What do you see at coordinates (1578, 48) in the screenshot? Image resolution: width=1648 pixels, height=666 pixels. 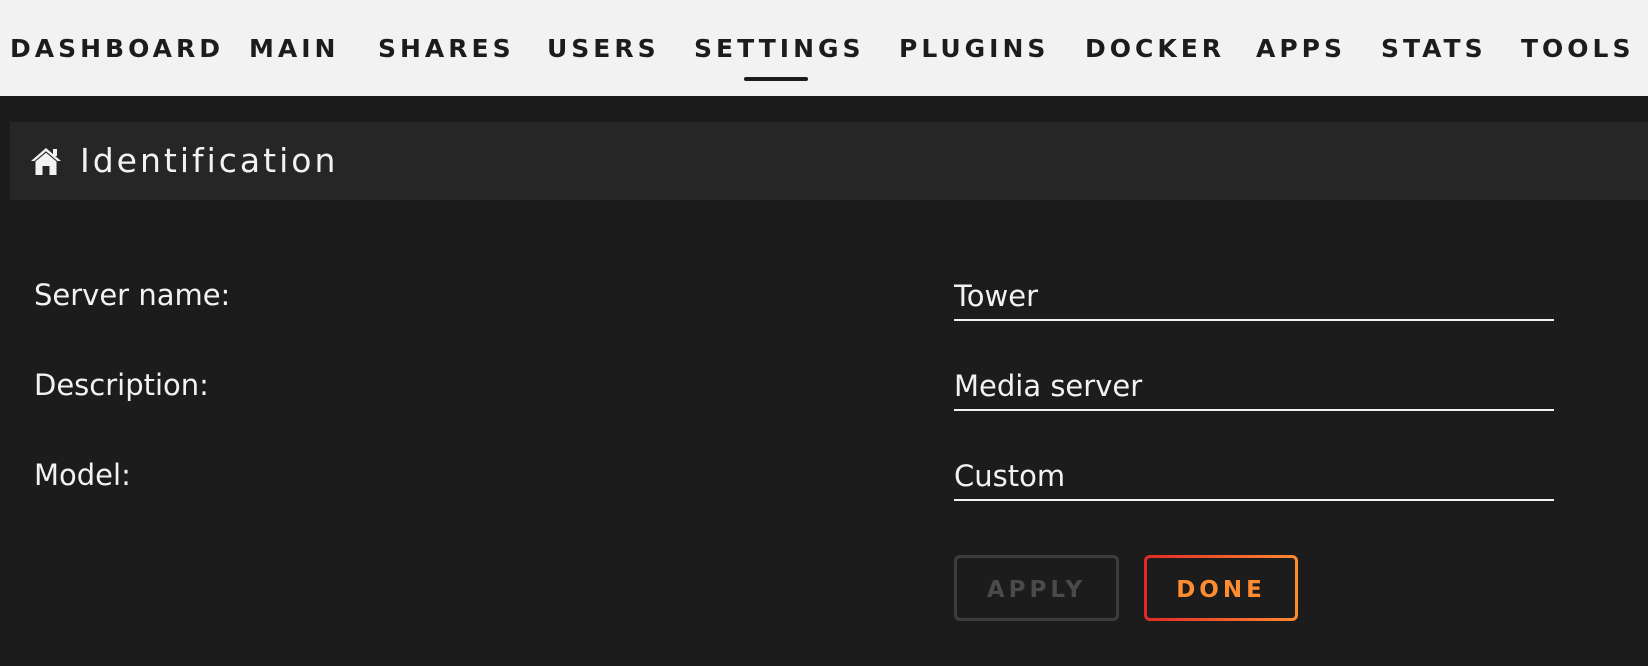 I see `nav-item-tools: TOOLS` at bounding box center [1578, 48].